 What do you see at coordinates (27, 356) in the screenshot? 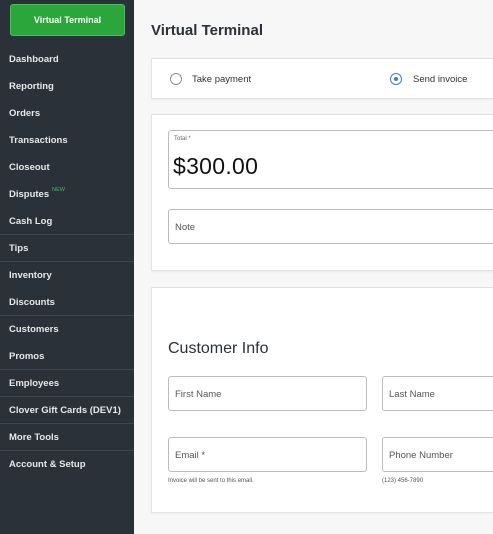
I see `sidebar-item-label: Promos` at bounding box center [27, 356].